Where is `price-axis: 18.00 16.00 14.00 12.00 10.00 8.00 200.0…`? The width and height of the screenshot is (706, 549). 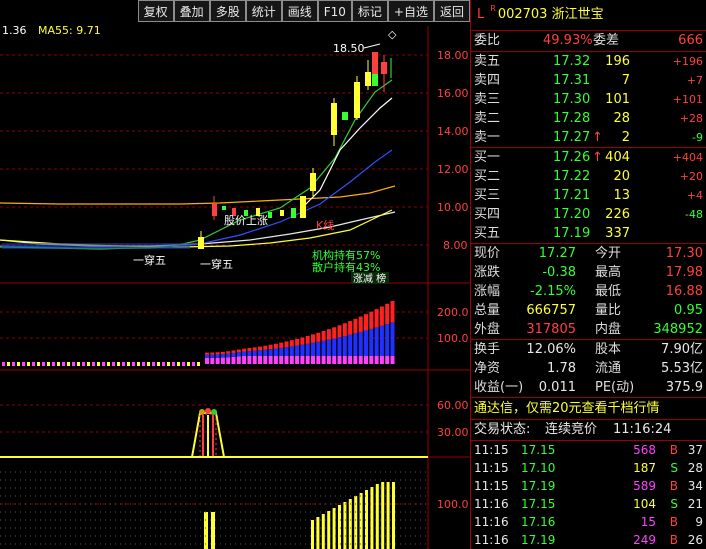 price-axis: 18.00 16.00 14.00 12.00 10.00 8.00 200.0… is located at coordinates (453, 280).